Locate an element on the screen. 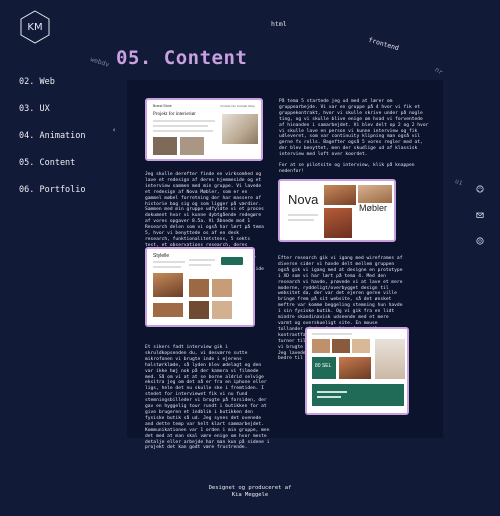 The image size is (500, 516). mockup-webshop: 80 SEL is located at coordinates (357, 371).